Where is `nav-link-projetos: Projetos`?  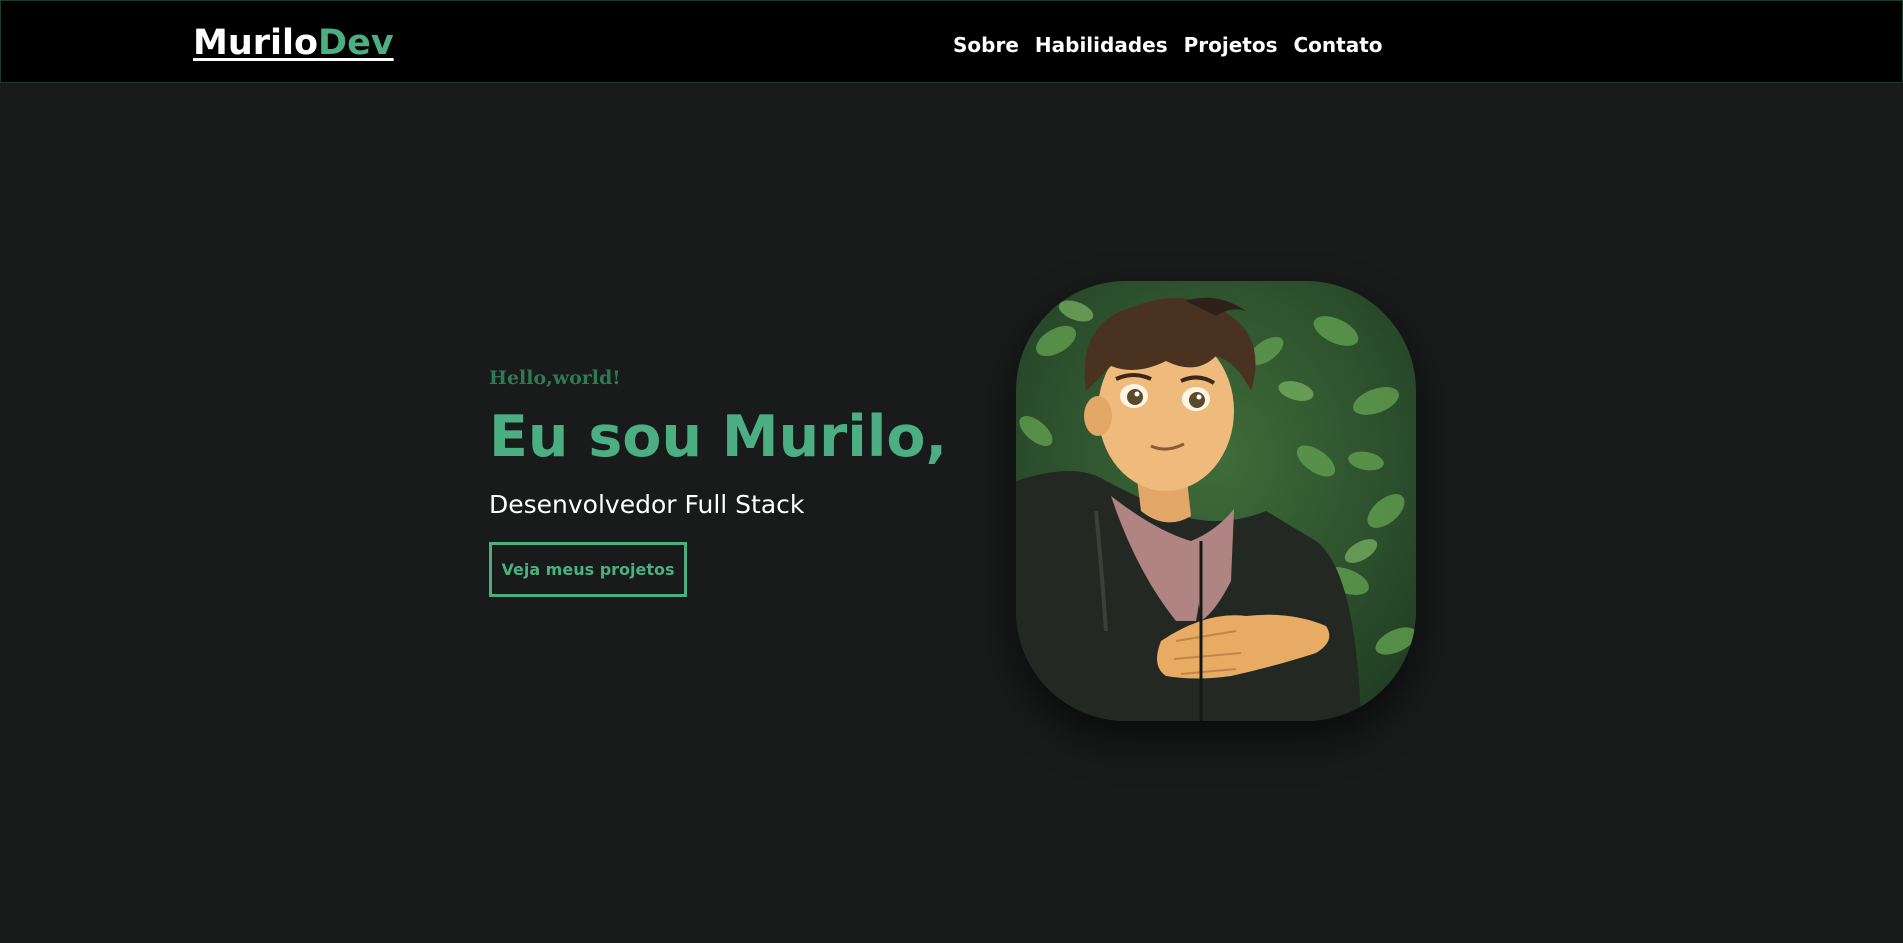 nav-link-projetos: Projetos is located at coordinates (1231, 45).